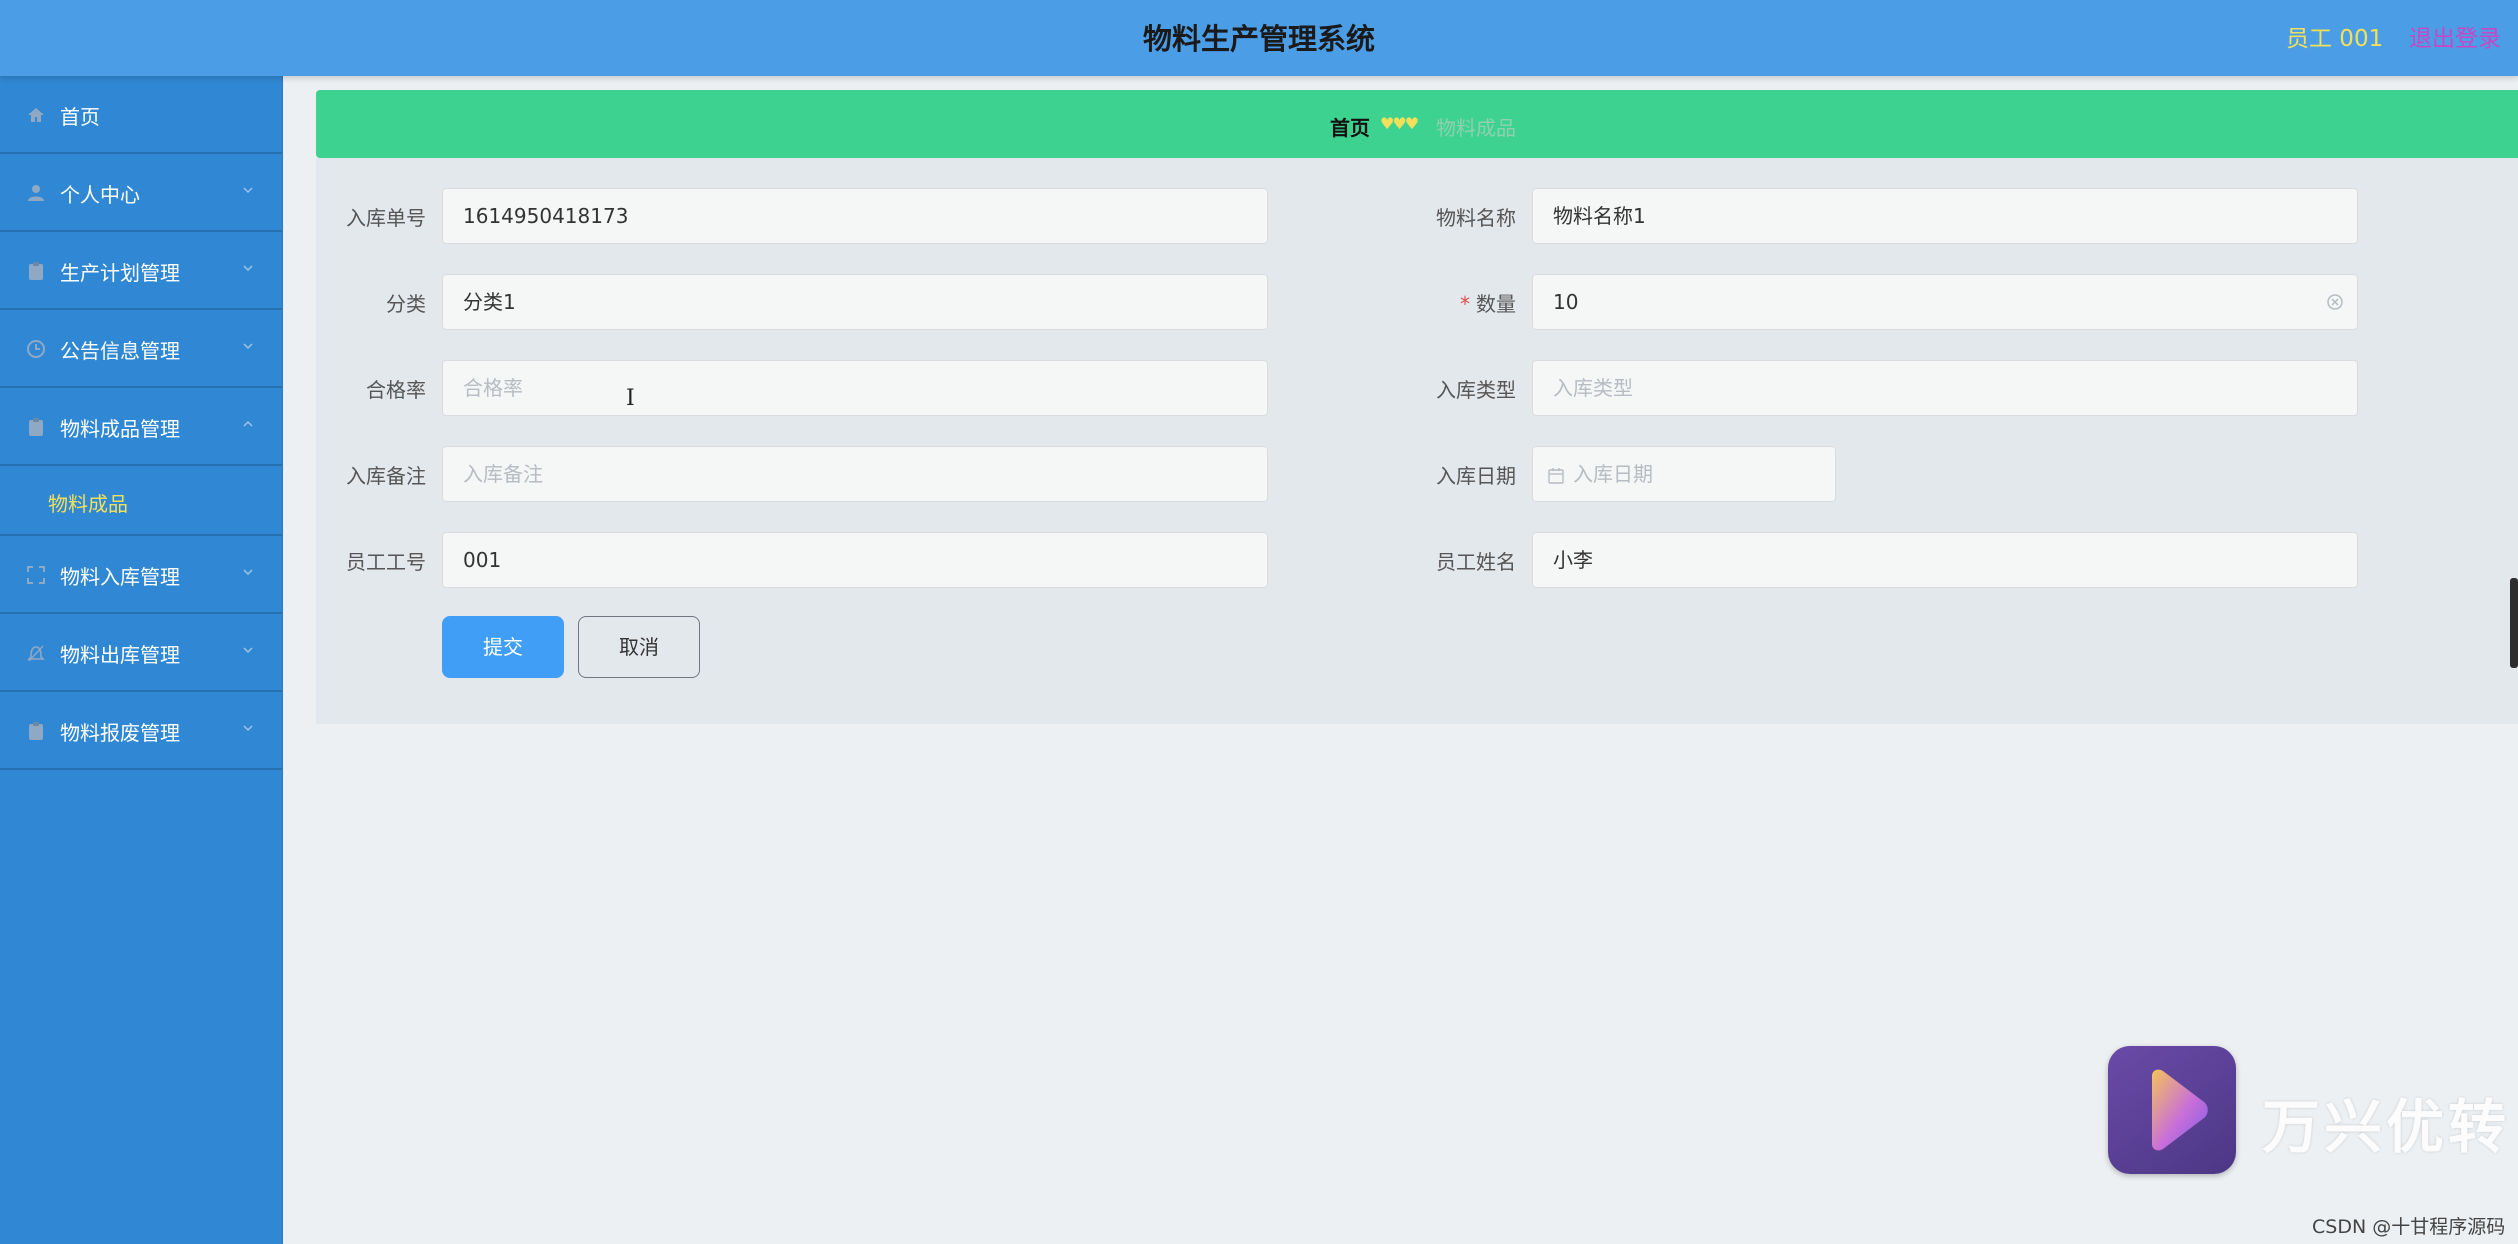 The image size is (2518, 1244). I want to click on breadcrumb-current: 物料成品, so click(1476, 128).